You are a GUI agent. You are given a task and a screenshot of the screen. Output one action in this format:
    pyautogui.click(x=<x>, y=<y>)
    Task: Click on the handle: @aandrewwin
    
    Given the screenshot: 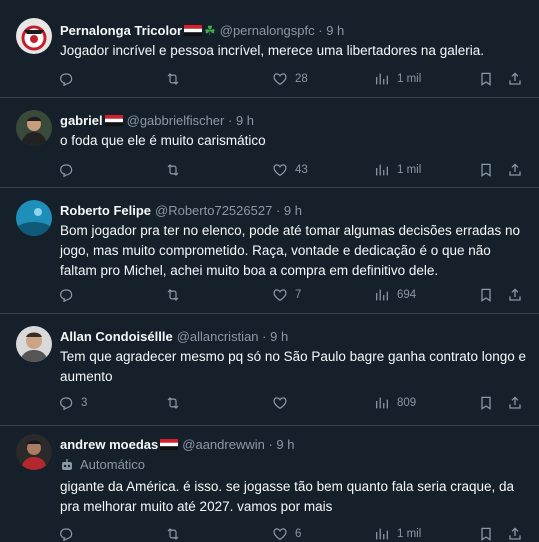 What is the action you would take?
    pyautogui.click(x=223, y=444)
    